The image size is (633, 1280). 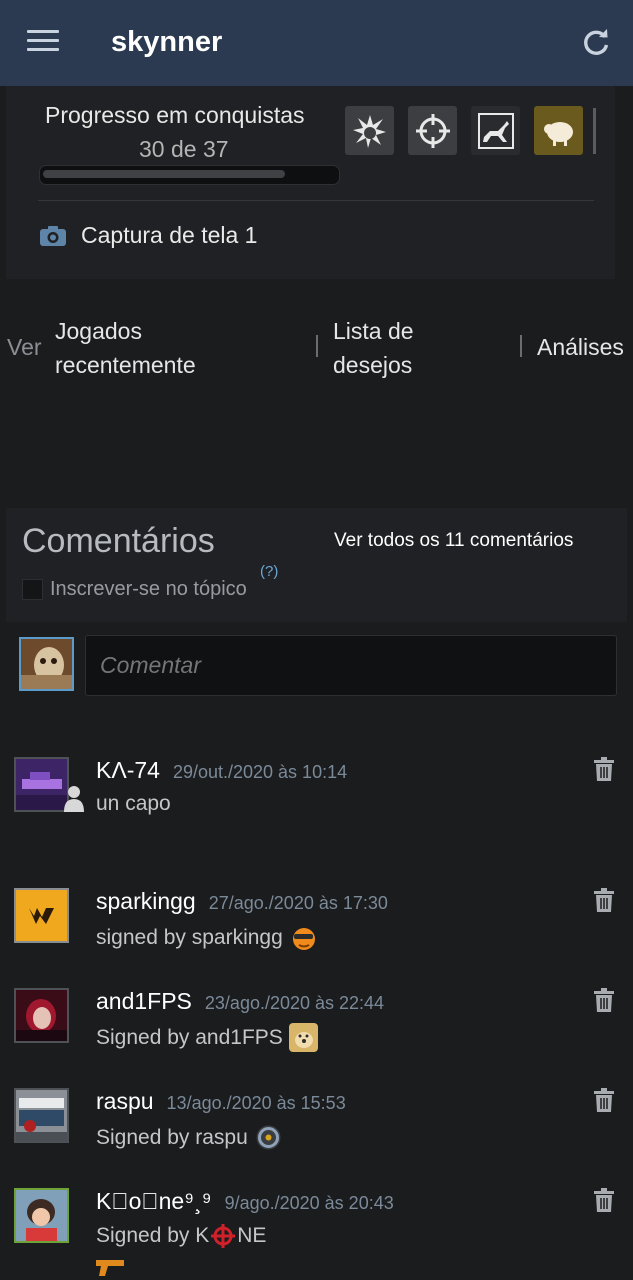 What do you see at coordinates (594, 131) in the screenshot?
I see `badges-separator` at bounding box center [594, 131].